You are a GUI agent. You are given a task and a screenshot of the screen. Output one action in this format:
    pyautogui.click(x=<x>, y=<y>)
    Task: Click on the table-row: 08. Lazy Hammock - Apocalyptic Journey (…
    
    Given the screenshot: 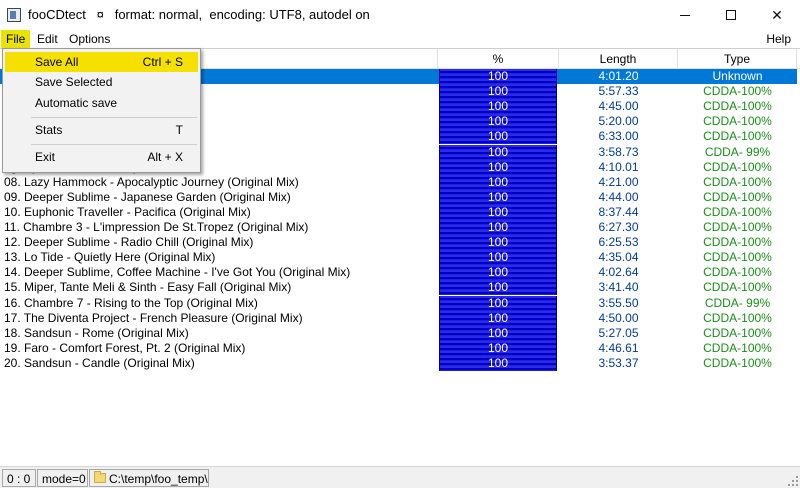 What is the action you would take?
    pyautogui.click(x=398, y=182)
    